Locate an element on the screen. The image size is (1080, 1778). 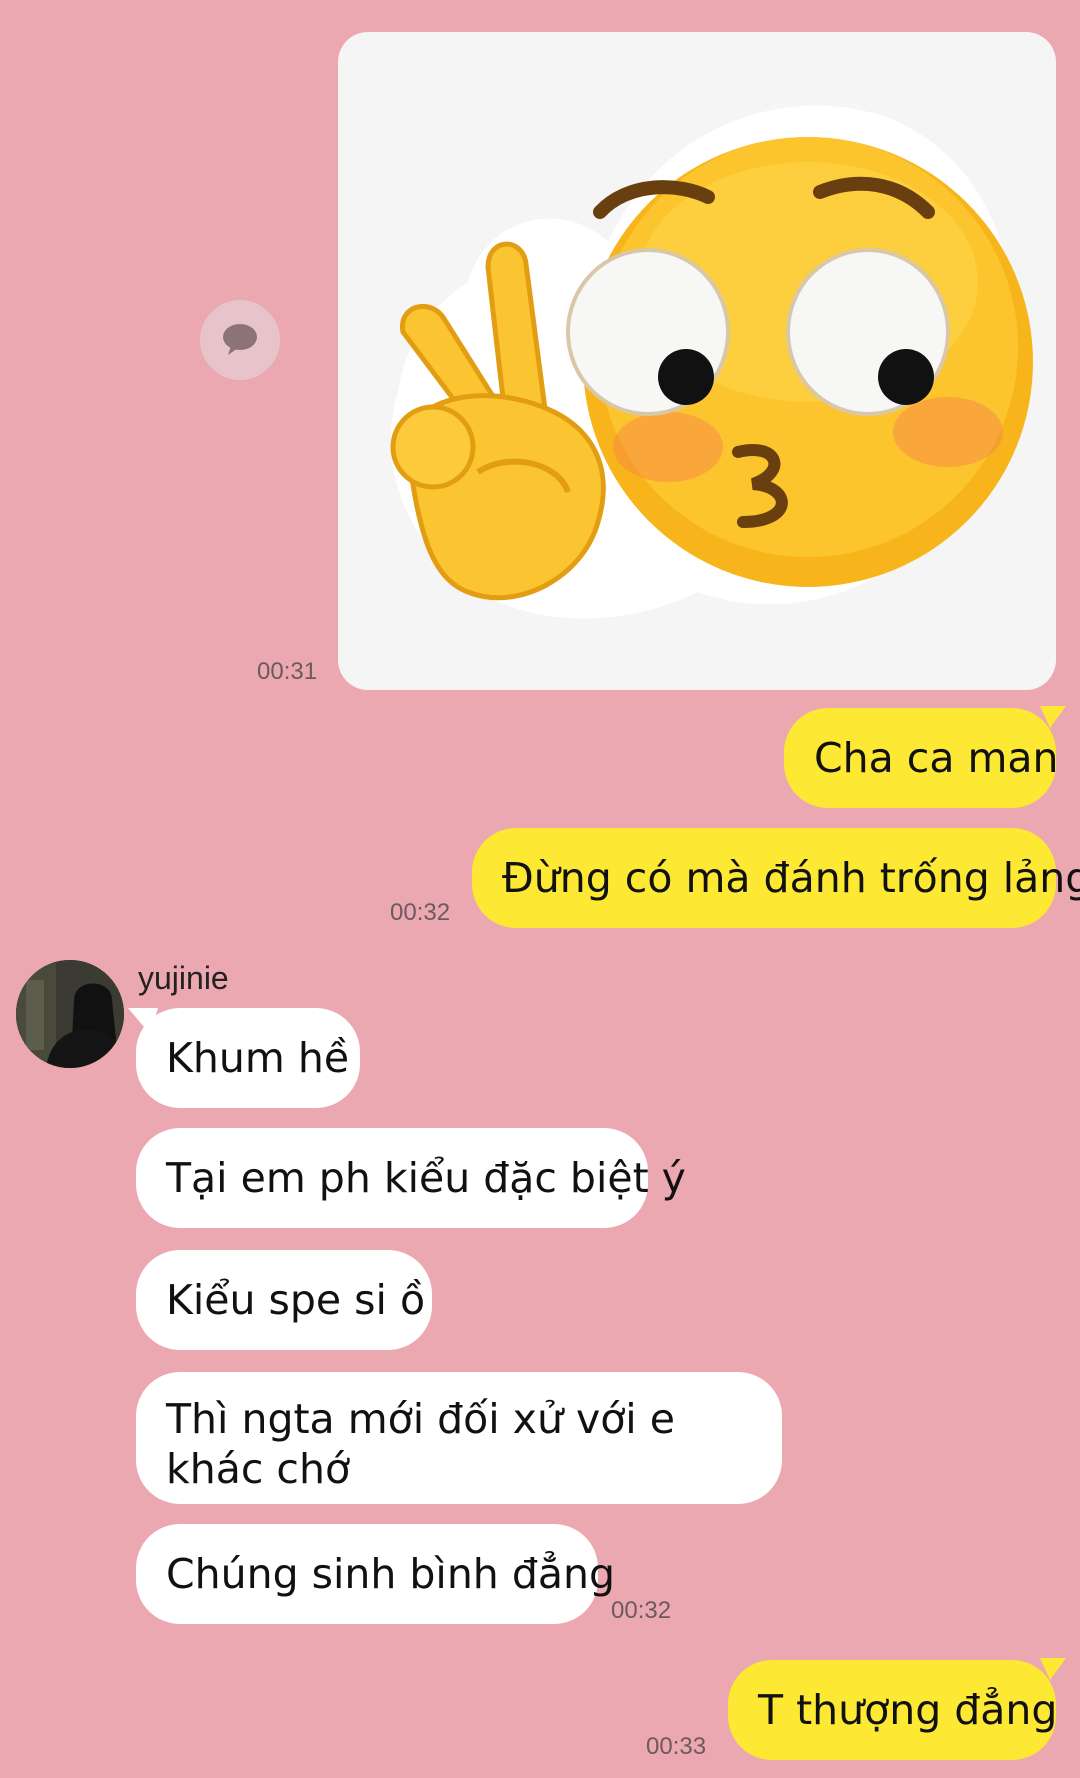
reply-button is located at coordinates (240, 340).